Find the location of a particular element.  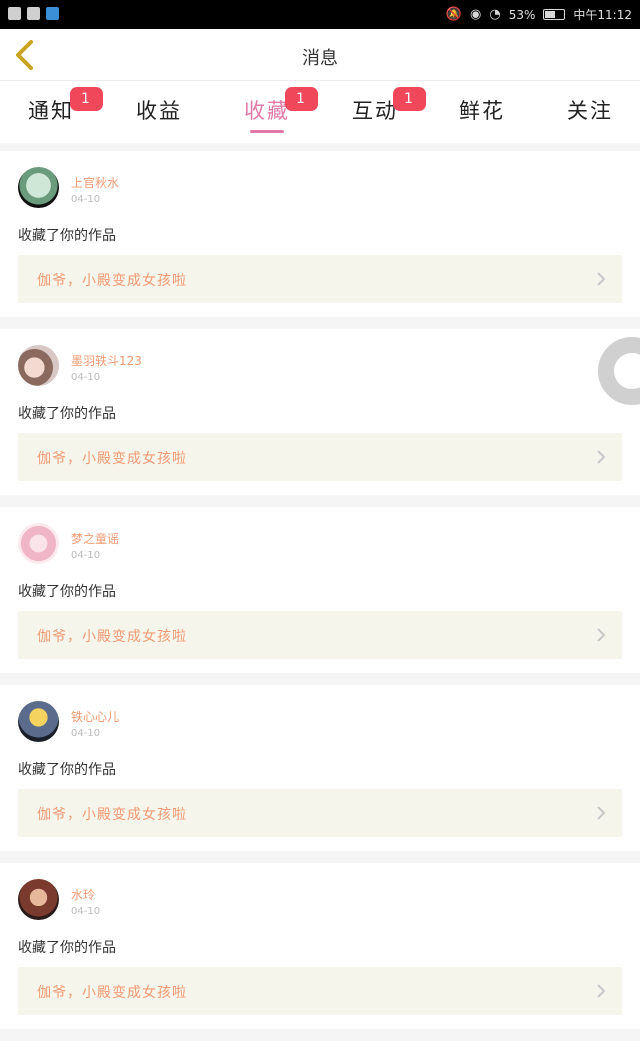

tab-label: 通知 is located at coordinates (51, 111).